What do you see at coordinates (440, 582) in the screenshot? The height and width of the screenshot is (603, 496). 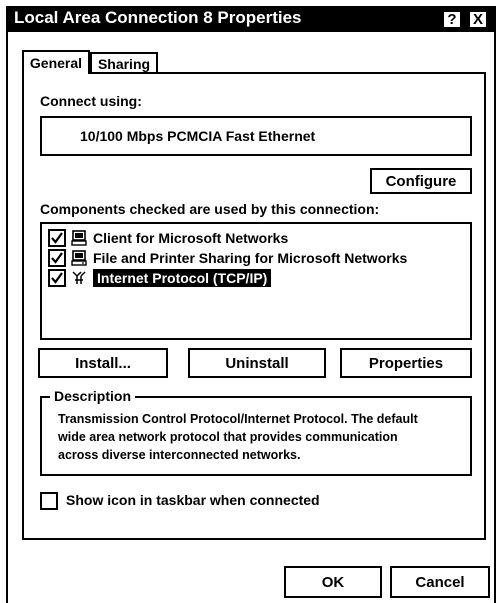 I see `cancel-button: Cancel` at bounding box center [440, 582].